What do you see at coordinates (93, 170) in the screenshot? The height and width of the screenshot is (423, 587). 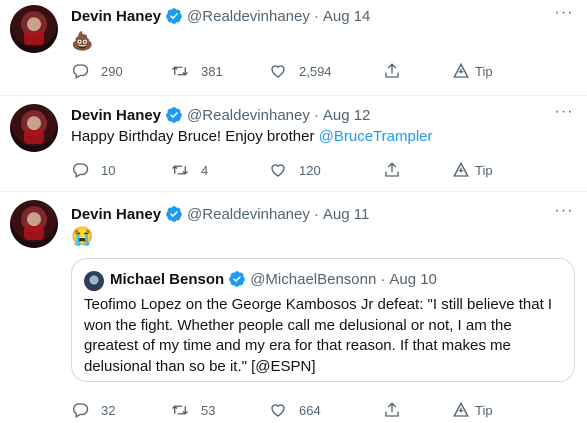 I see `reply-button: 10` at bounding box center [93, 170].